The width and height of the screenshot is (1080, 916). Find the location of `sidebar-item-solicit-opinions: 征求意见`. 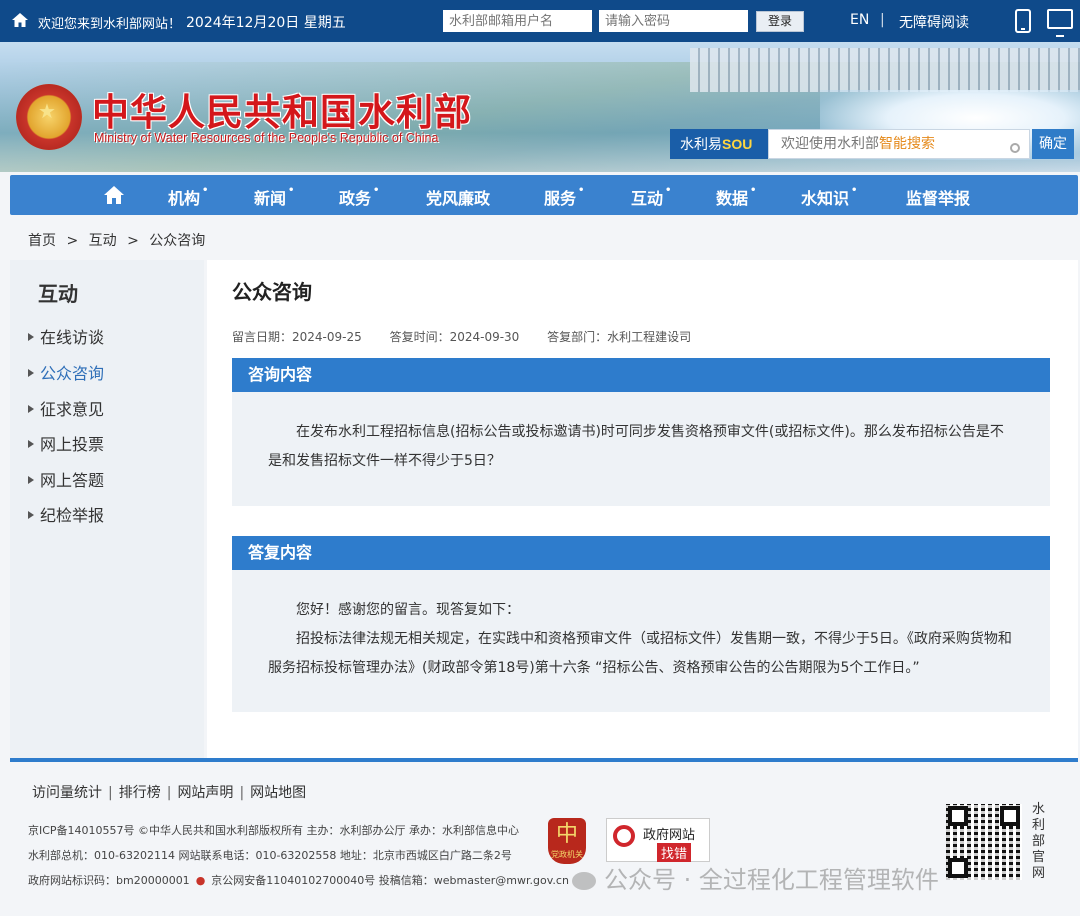

sidebar-item-solicit-opinions: 征求意见 is located at coordinates (66, 408).